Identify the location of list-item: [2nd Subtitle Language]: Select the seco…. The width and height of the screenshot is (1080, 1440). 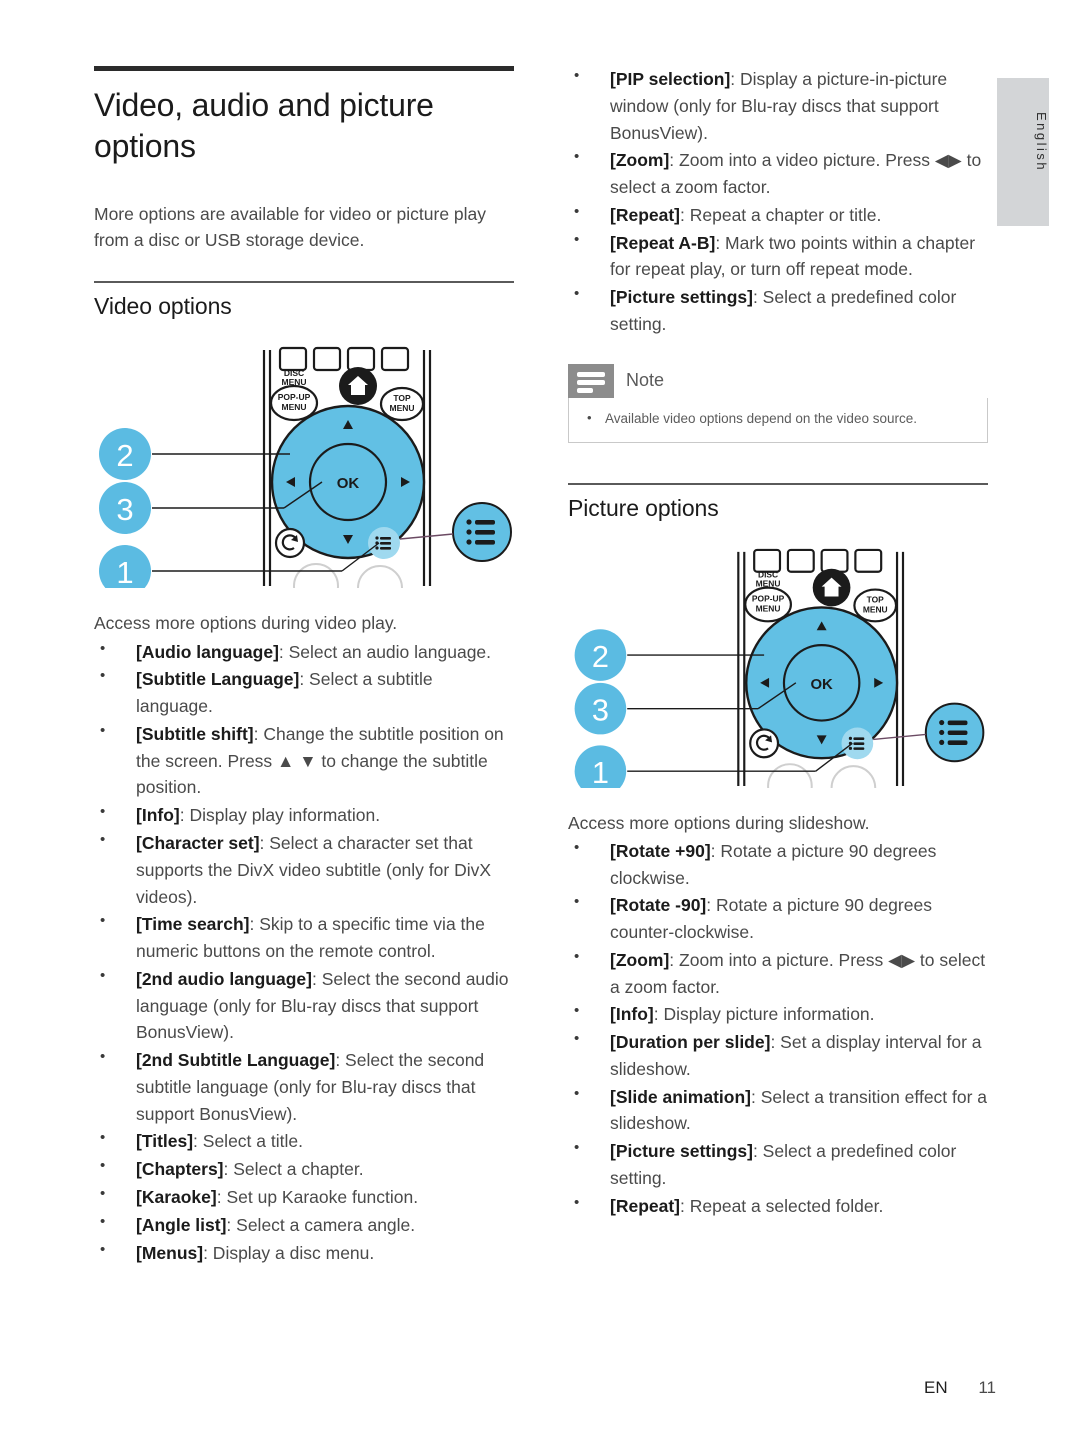
(304, 1086).